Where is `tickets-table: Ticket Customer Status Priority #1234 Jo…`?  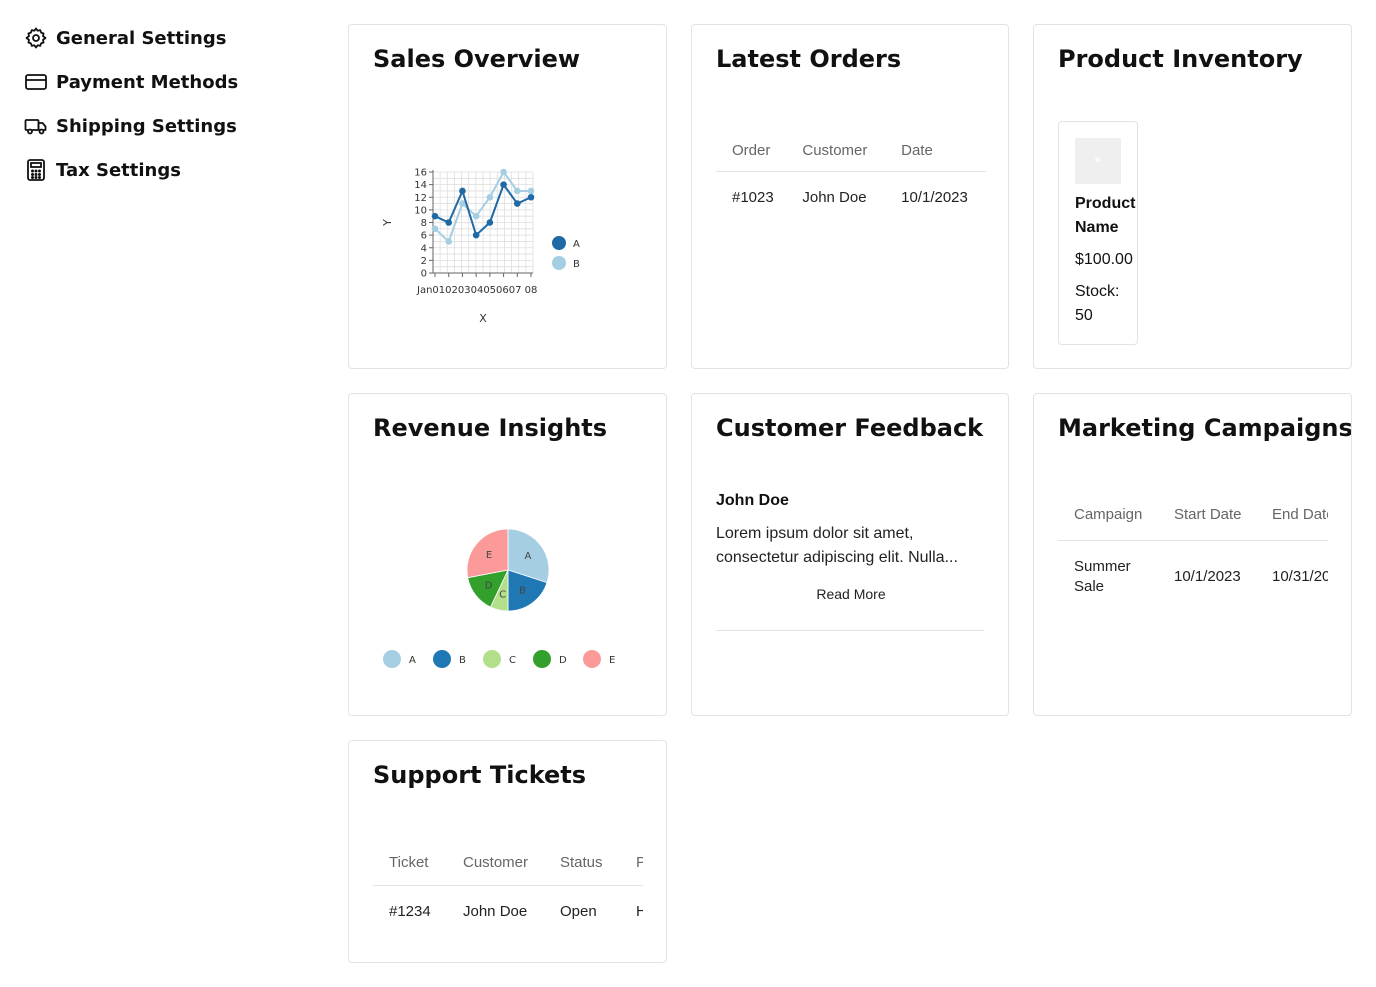 tickets-table: Ticket Customer Status Priority #1234 Jo… is located at coordinates (508, 889).